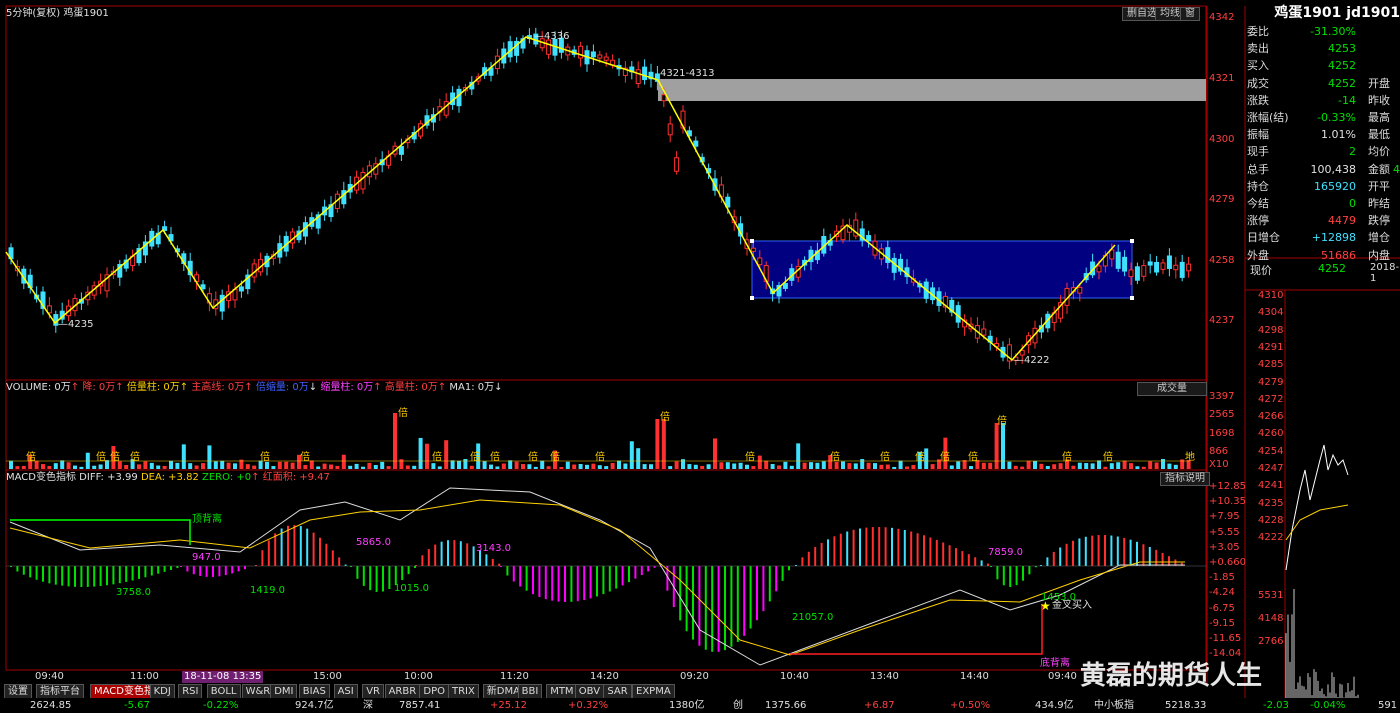 The image size is (1400, 713). Describe the element at coordinates (589, 691) in the screenshot. I see `tab-17: OBV` at that location.